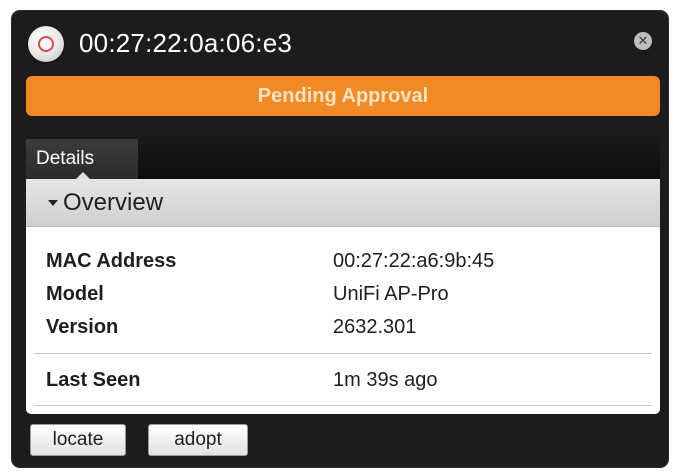  Describe the element at coordinates (75, 294) in the screenshot. I see `model-label: Model` at that location.